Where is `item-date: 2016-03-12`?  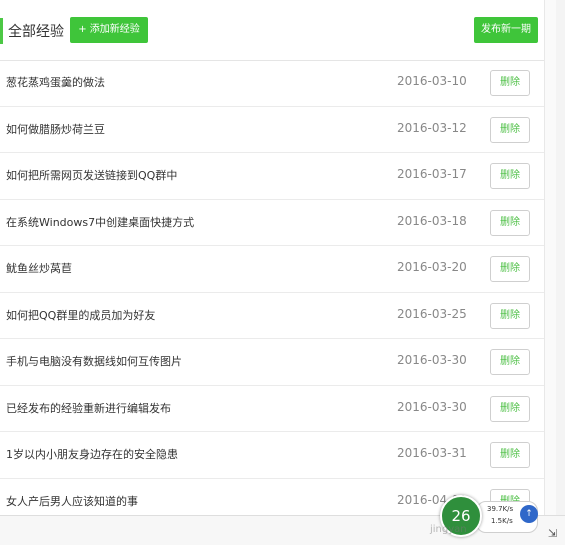
item-date: 2016-03-12 is located at coordinates (432, 127).